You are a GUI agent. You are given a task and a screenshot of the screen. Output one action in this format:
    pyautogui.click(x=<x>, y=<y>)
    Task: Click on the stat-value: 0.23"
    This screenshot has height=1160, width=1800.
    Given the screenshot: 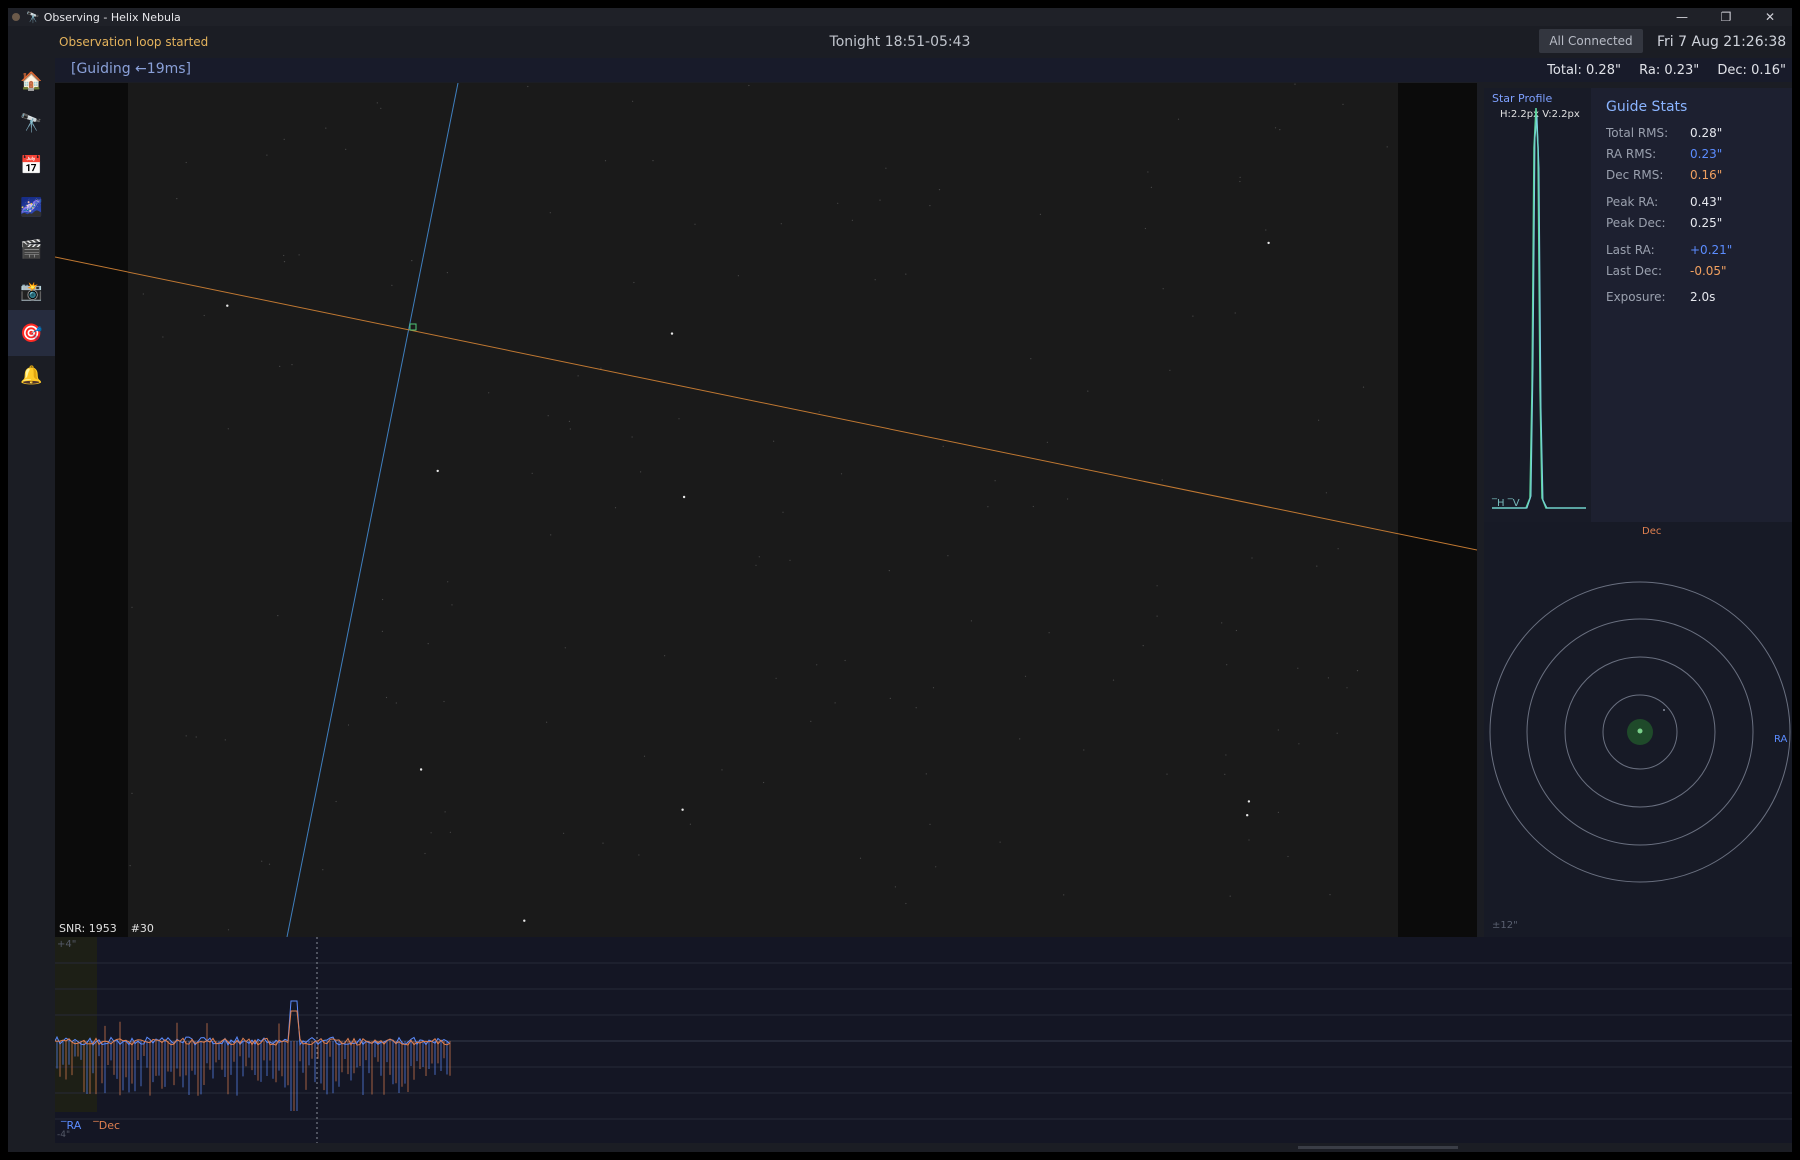 What is the action you would take?
    pyautogui.click(x=1706, y=154)
    